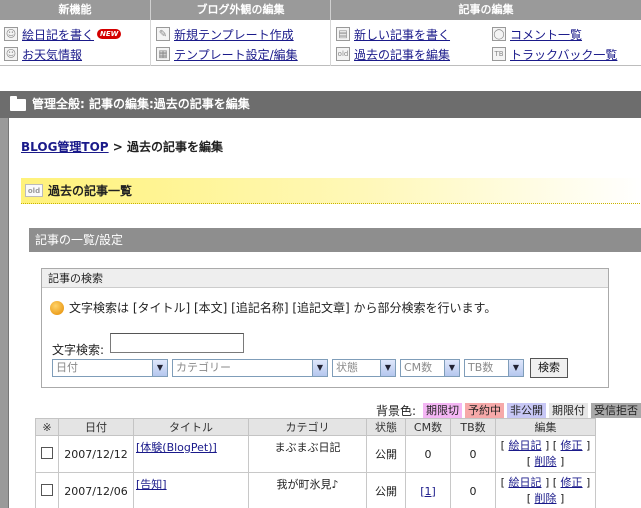 The width and height of the screenshot is (641, 508). I want to click on nav-header-appearance: ブログ外観の編集, so click(240, 10).